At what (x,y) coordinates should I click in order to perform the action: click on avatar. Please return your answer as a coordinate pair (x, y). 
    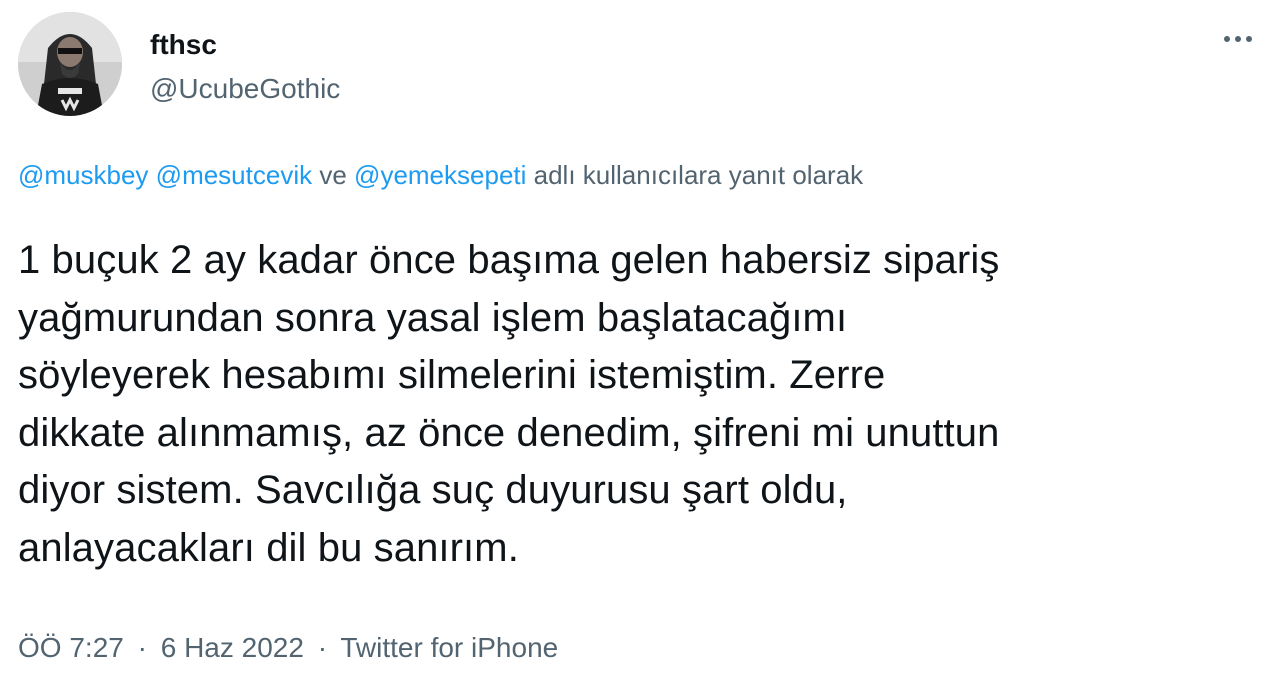
    Looking at the image, I should click on (70, 64).